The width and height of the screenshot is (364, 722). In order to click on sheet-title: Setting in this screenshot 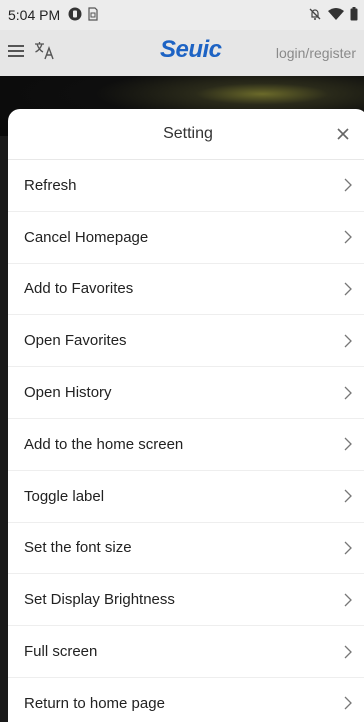, I will do `click(188, 133)`.